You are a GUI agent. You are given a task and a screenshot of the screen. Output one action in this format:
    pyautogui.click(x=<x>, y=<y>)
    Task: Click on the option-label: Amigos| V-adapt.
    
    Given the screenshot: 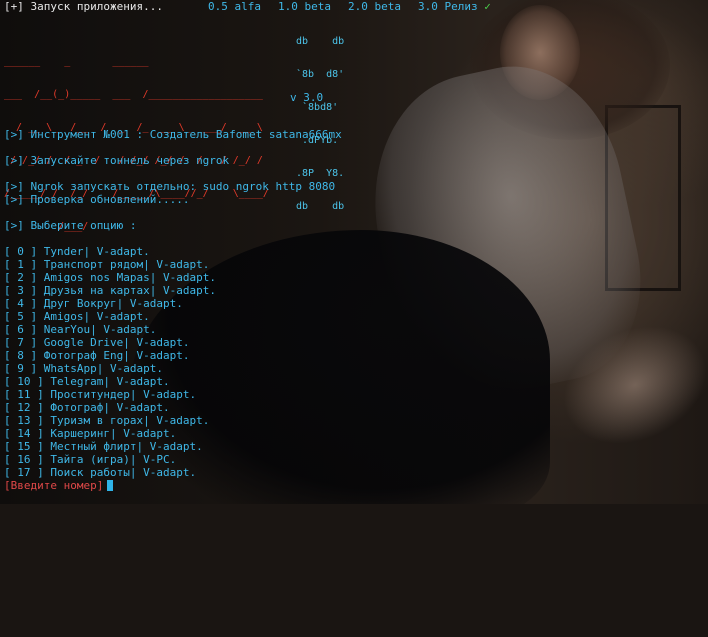 What is the action you would take?
    pyautogui.click(x=96, y=316)
    